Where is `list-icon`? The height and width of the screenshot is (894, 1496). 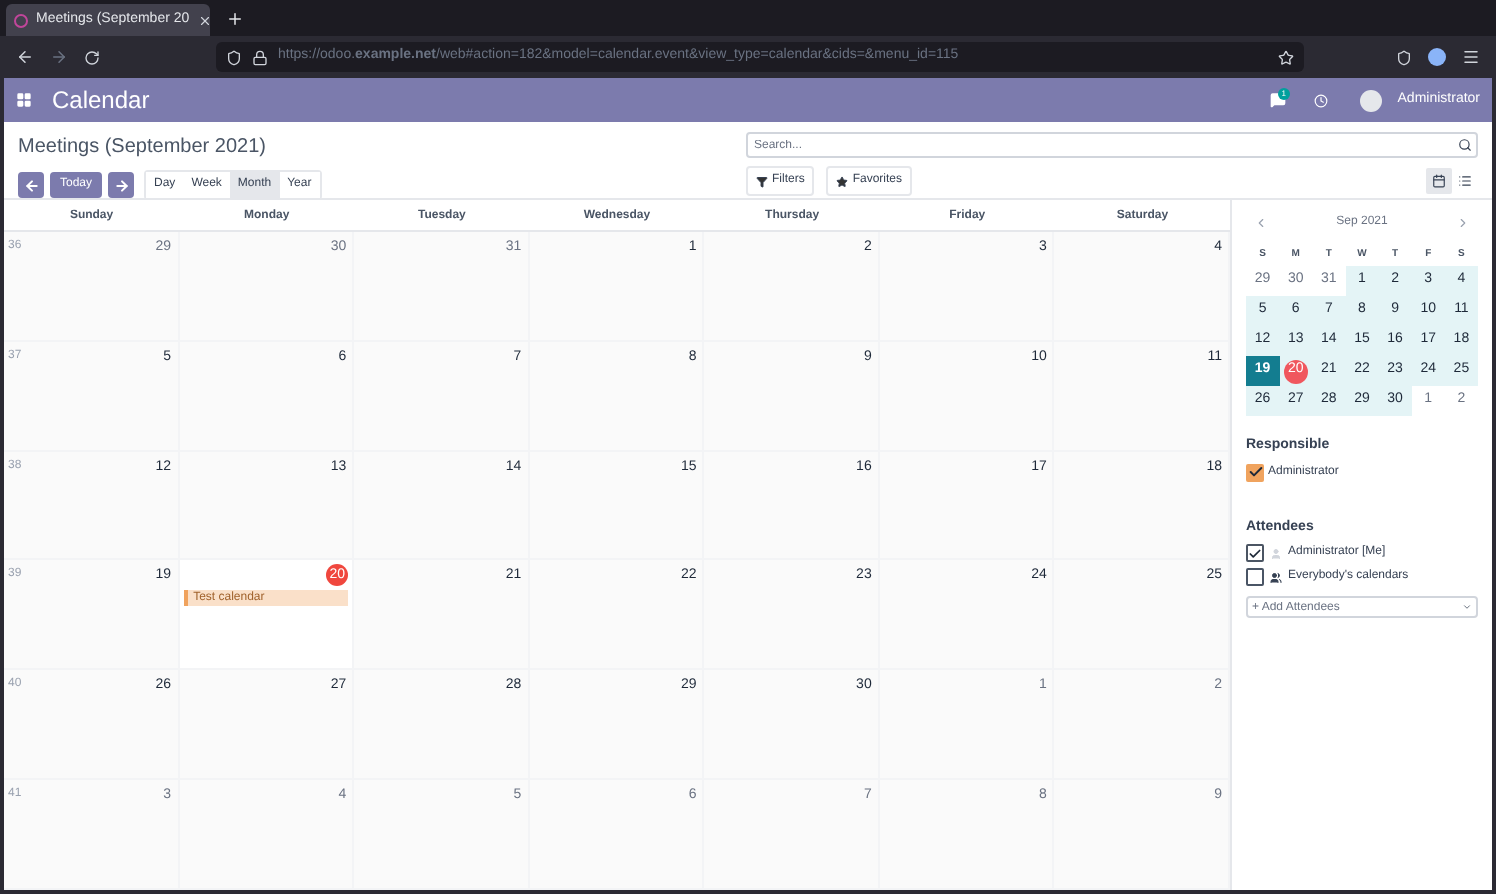
list-icon is located at coordinates (1465, 181).